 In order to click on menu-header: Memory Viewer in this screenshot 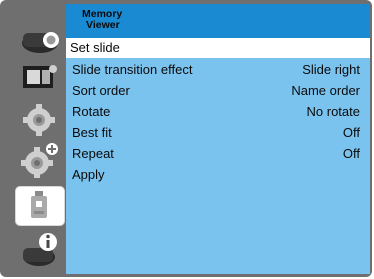, I will do `click(218, 21)`.